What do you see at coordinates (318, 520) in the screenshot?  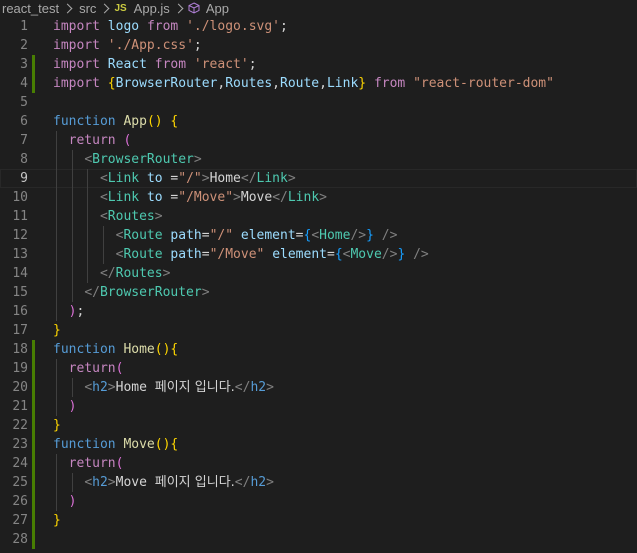 I see `code-line: 27}` at bounding box center [318, 520].